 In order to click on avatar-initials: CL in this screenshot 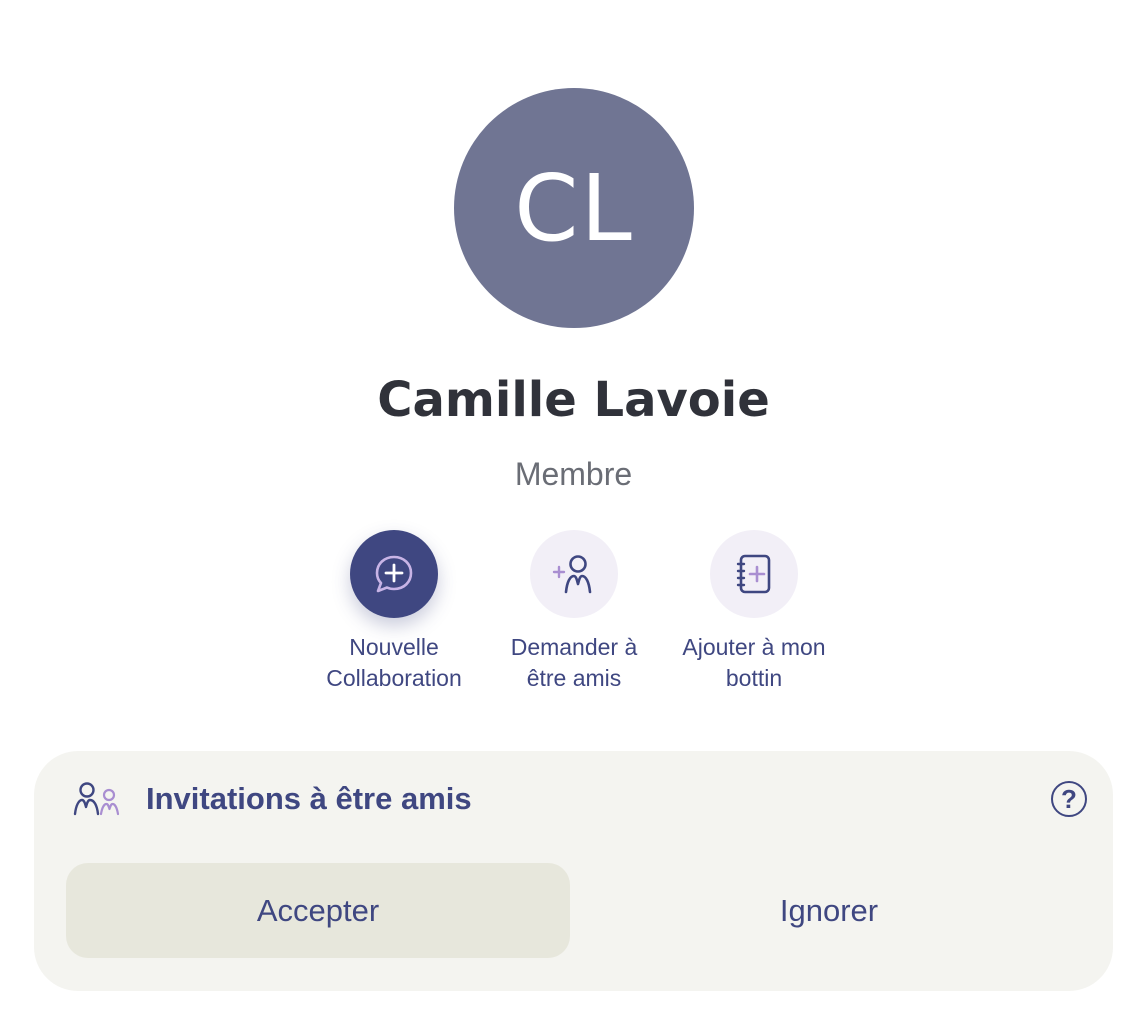, I will do `click(574, 208)`.